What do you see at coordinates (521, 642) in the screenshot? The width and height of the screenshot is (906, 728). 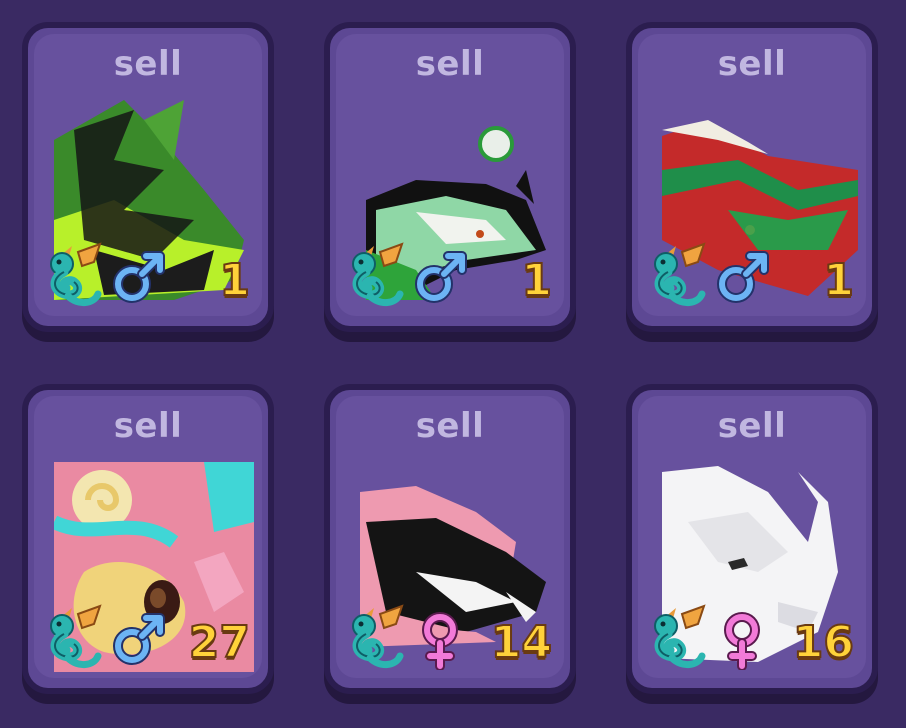 I see `pet-count: 14` at bounding box center [521, 642].